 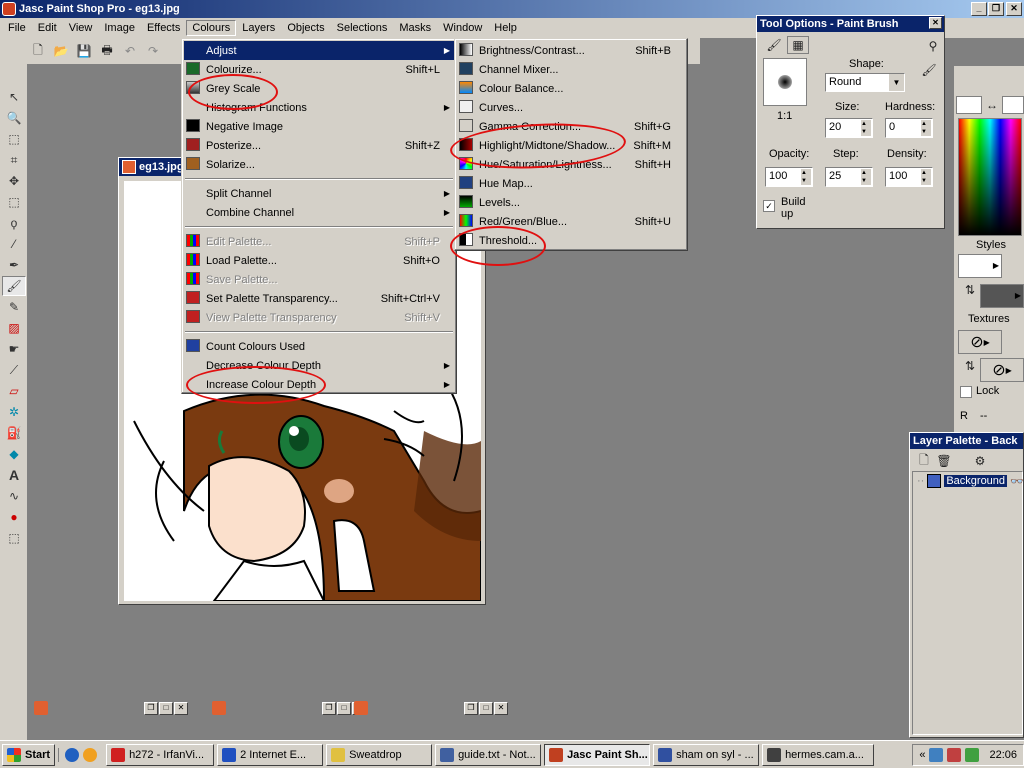 What do you see at coordinates (90, 754) in the screenshot?
I see `media-player-icon` at bounding box center [90, 754].